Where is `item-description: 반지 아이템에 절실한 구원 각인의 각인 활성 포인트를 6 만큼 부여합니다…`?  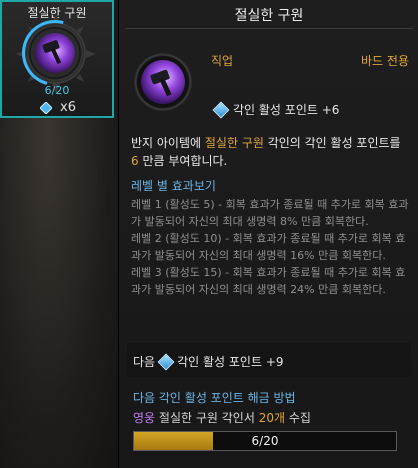
item-description: 반지 아이템에 절실한 구원 각인의 각인 활성 포인트를 6 만큼 부여합니다… is located at coordinates (266, 152).